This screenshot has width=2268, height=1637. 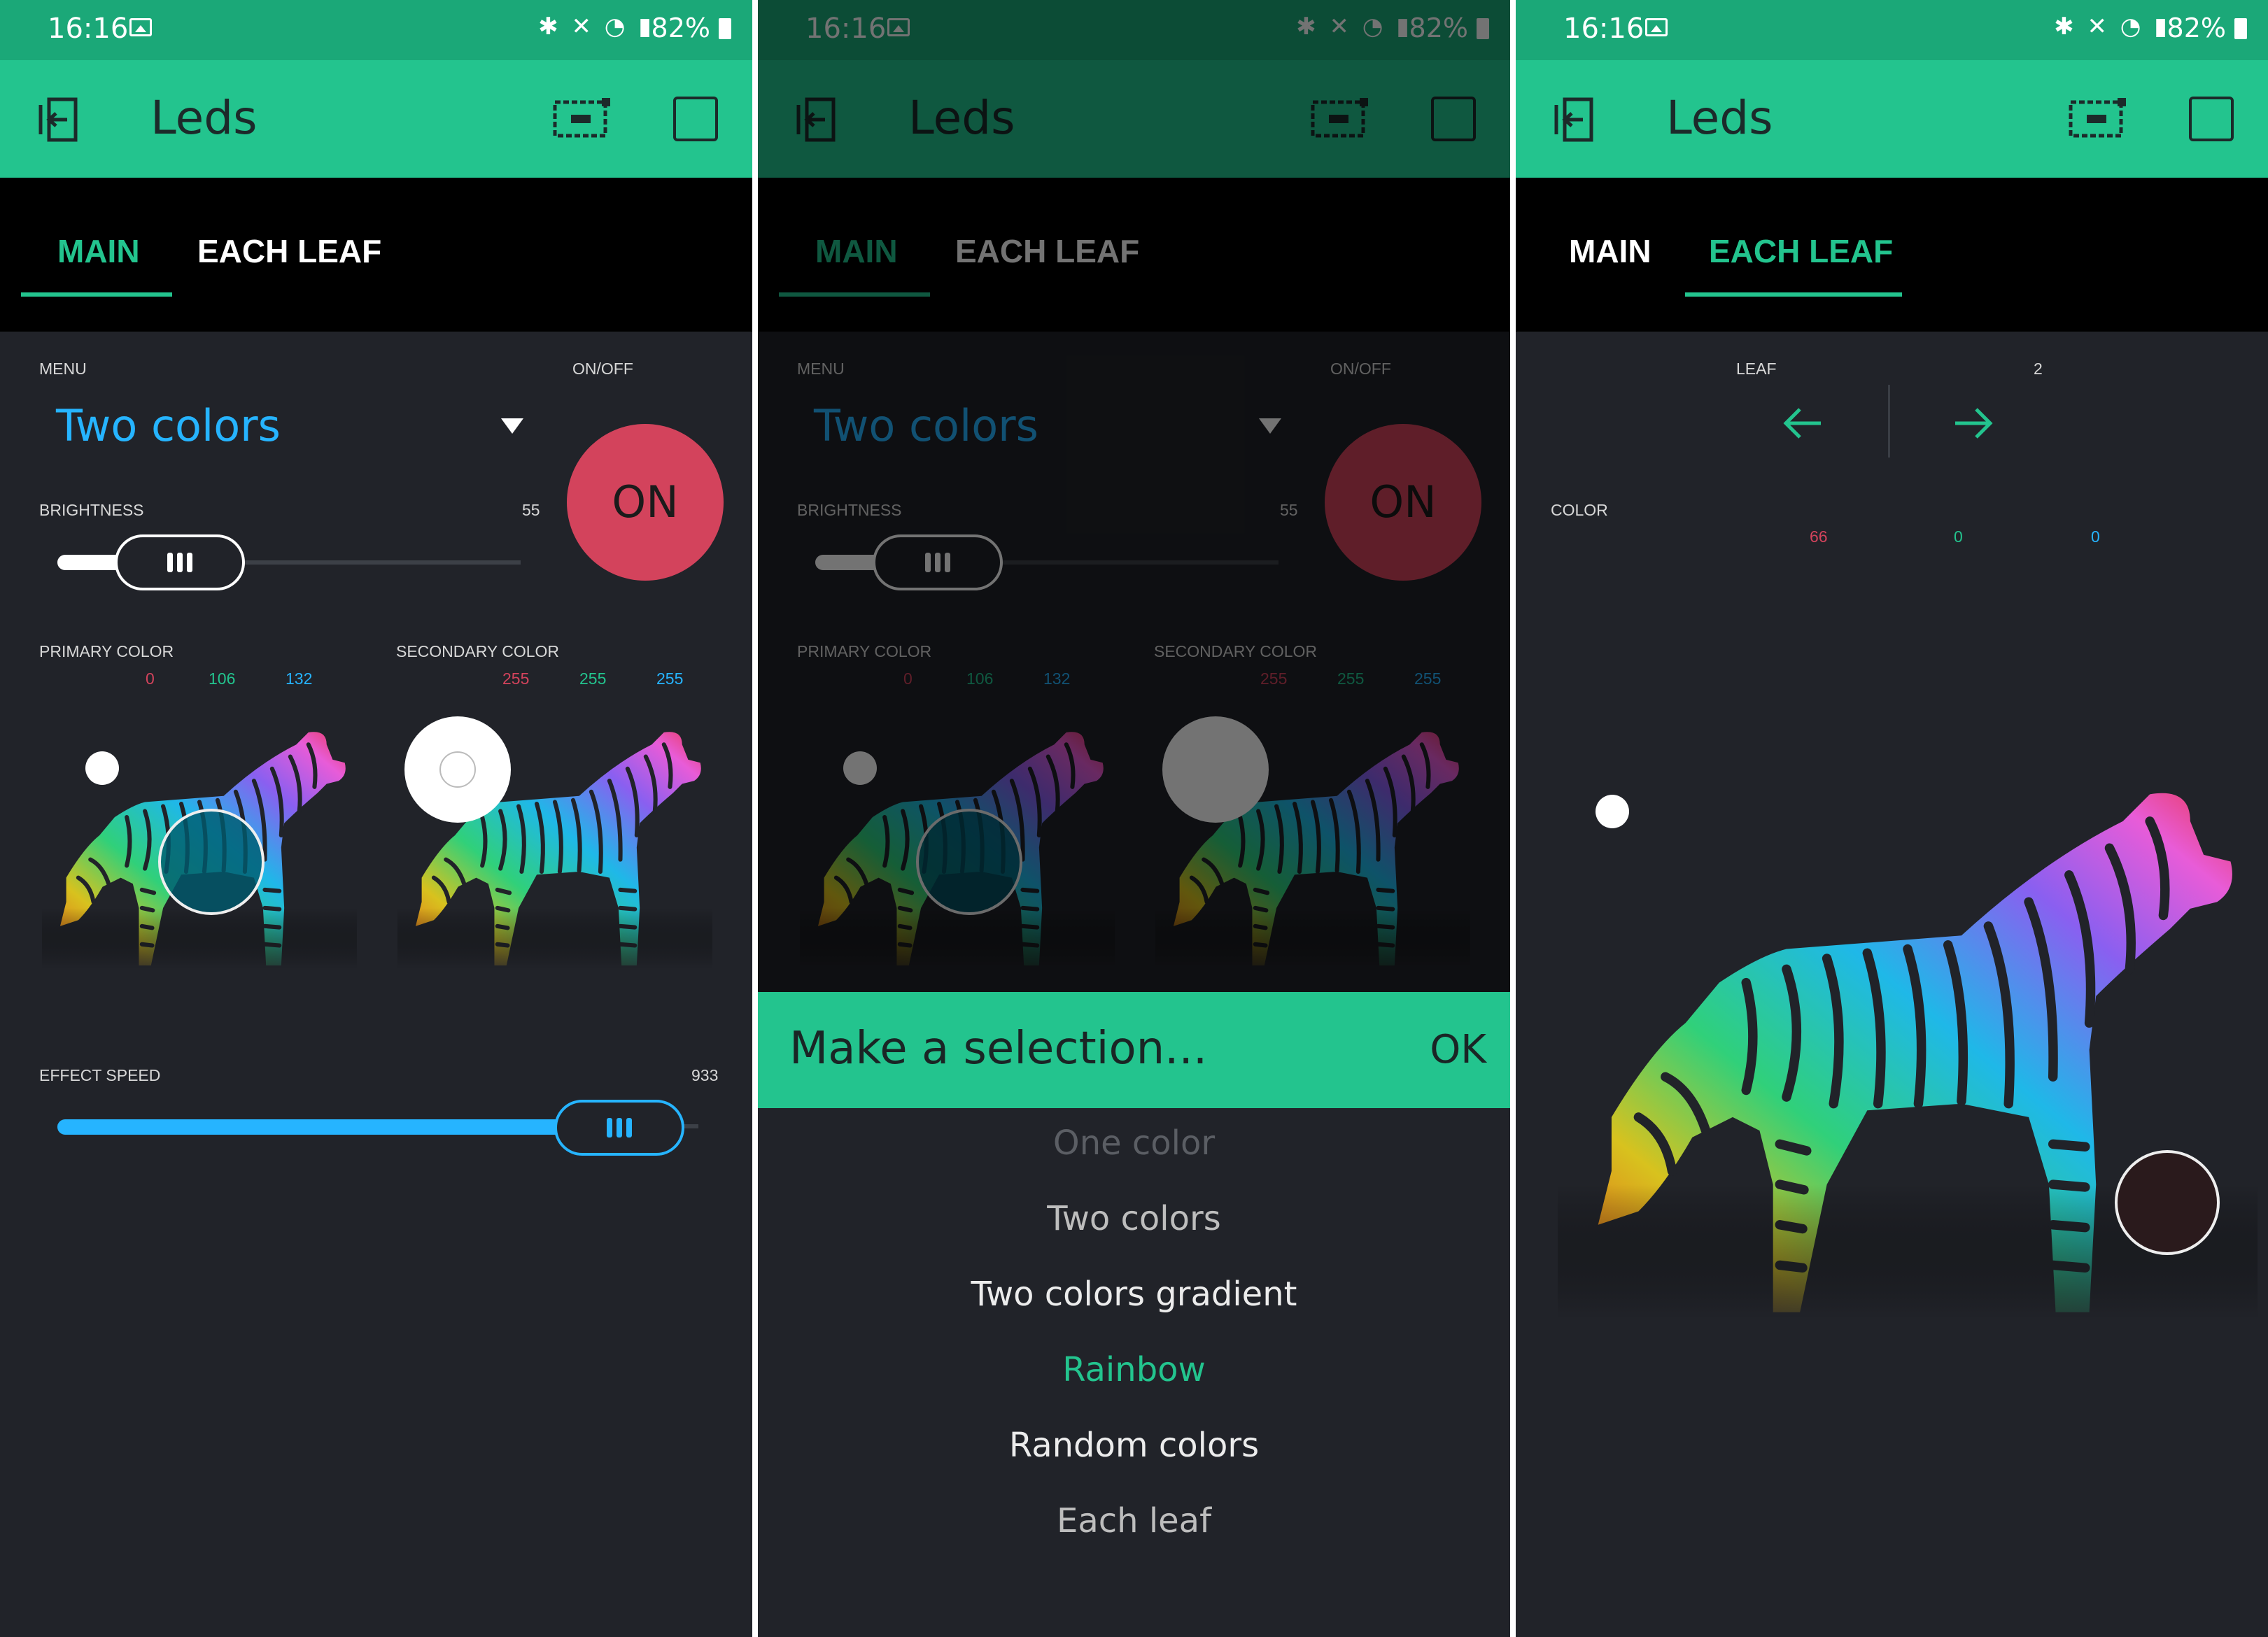 What do you see at coordinates (1958, 536) in the screenshot?
I see `leaf-color-g: 0` at bounding box center [1958, 536].